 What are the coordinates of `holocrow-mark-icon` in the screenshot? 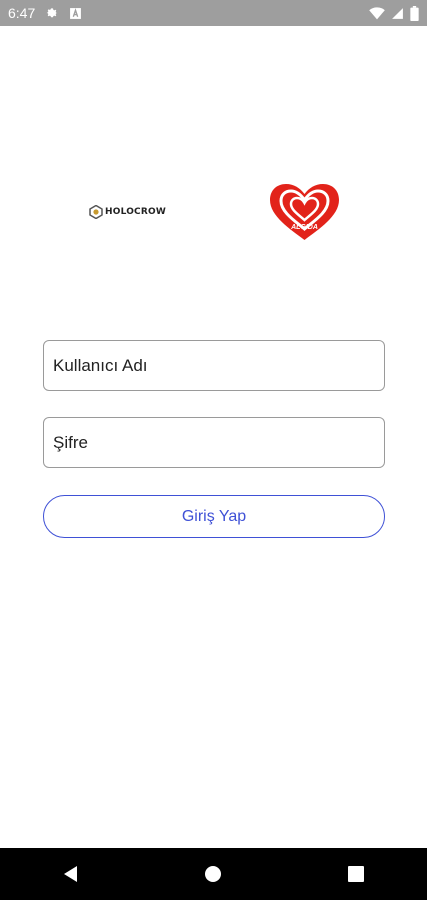 It's located at (96, 212).